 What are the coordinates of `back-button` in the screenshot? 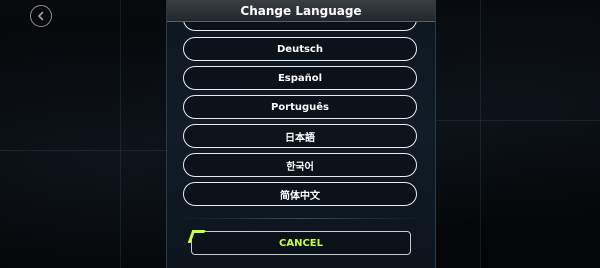 It's located at (41, 16).